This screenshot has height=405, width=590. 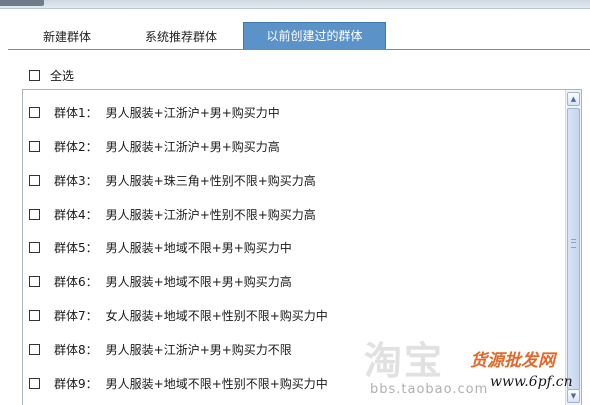 What do you see at coordinates (76, 281) in the screenshot?
I see `group-name: 群体6：` at bounding box center [76, 281].